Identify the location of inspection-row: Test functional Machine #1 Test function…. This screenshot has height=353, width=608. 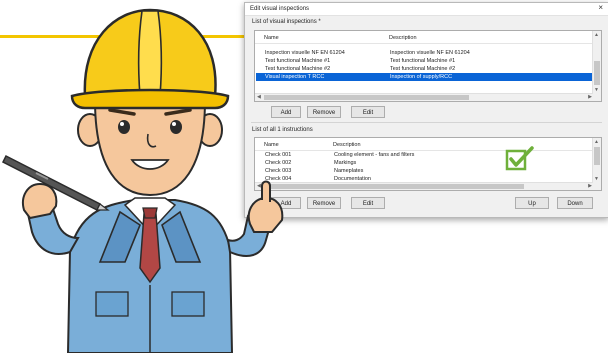
(424, 61).